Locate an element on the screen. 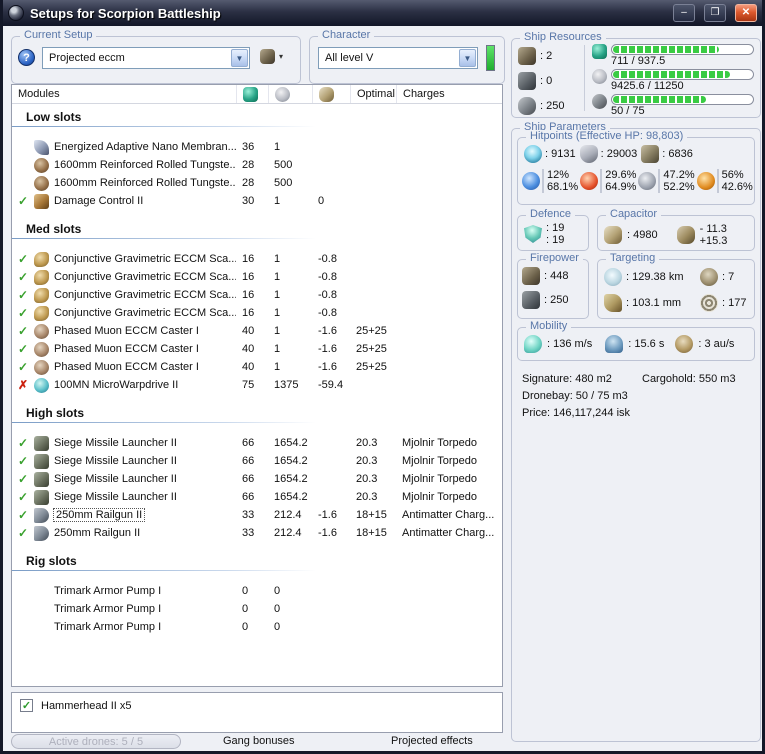  cap-value: -59.4 is located at coordinates (331, 385).